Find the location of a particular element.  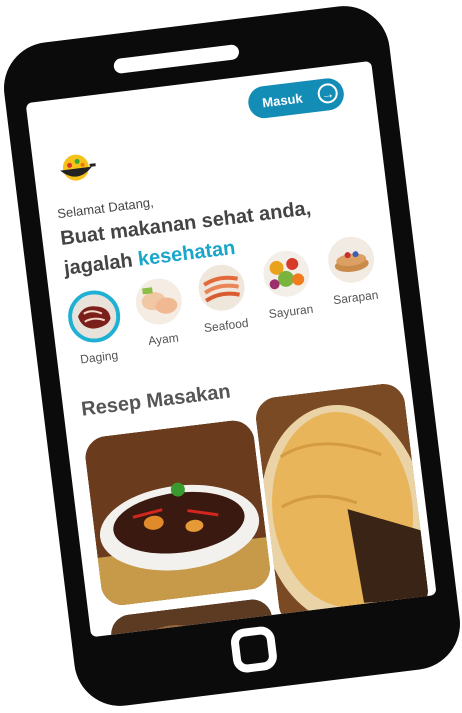

category-ayam: Ayam is located at coordinates (160, 312).